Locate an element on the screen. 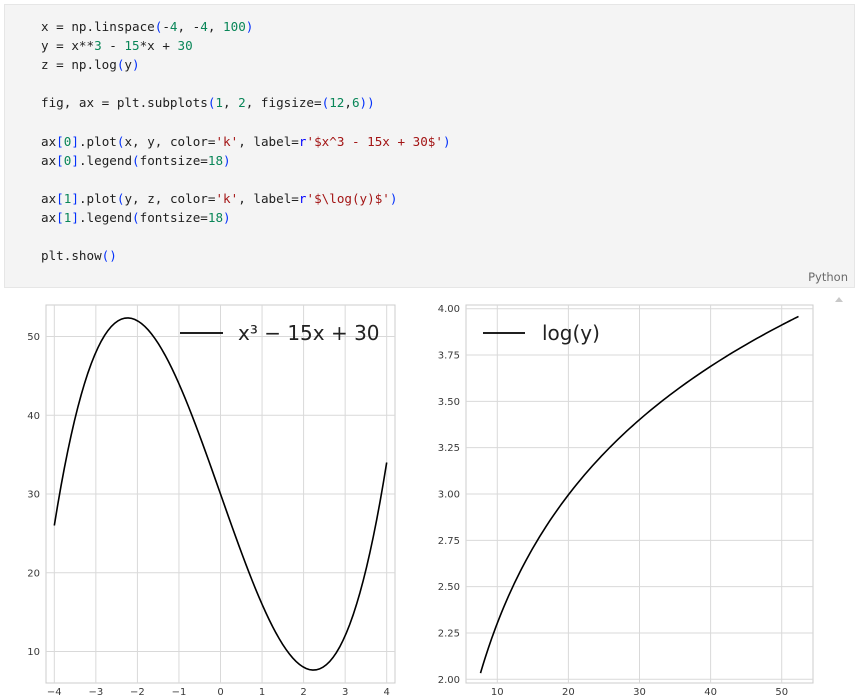 Image resolution: width=861 pixels, height=700 pixels. code-line: z = np.log(y) is located at coordinates (246, 64).